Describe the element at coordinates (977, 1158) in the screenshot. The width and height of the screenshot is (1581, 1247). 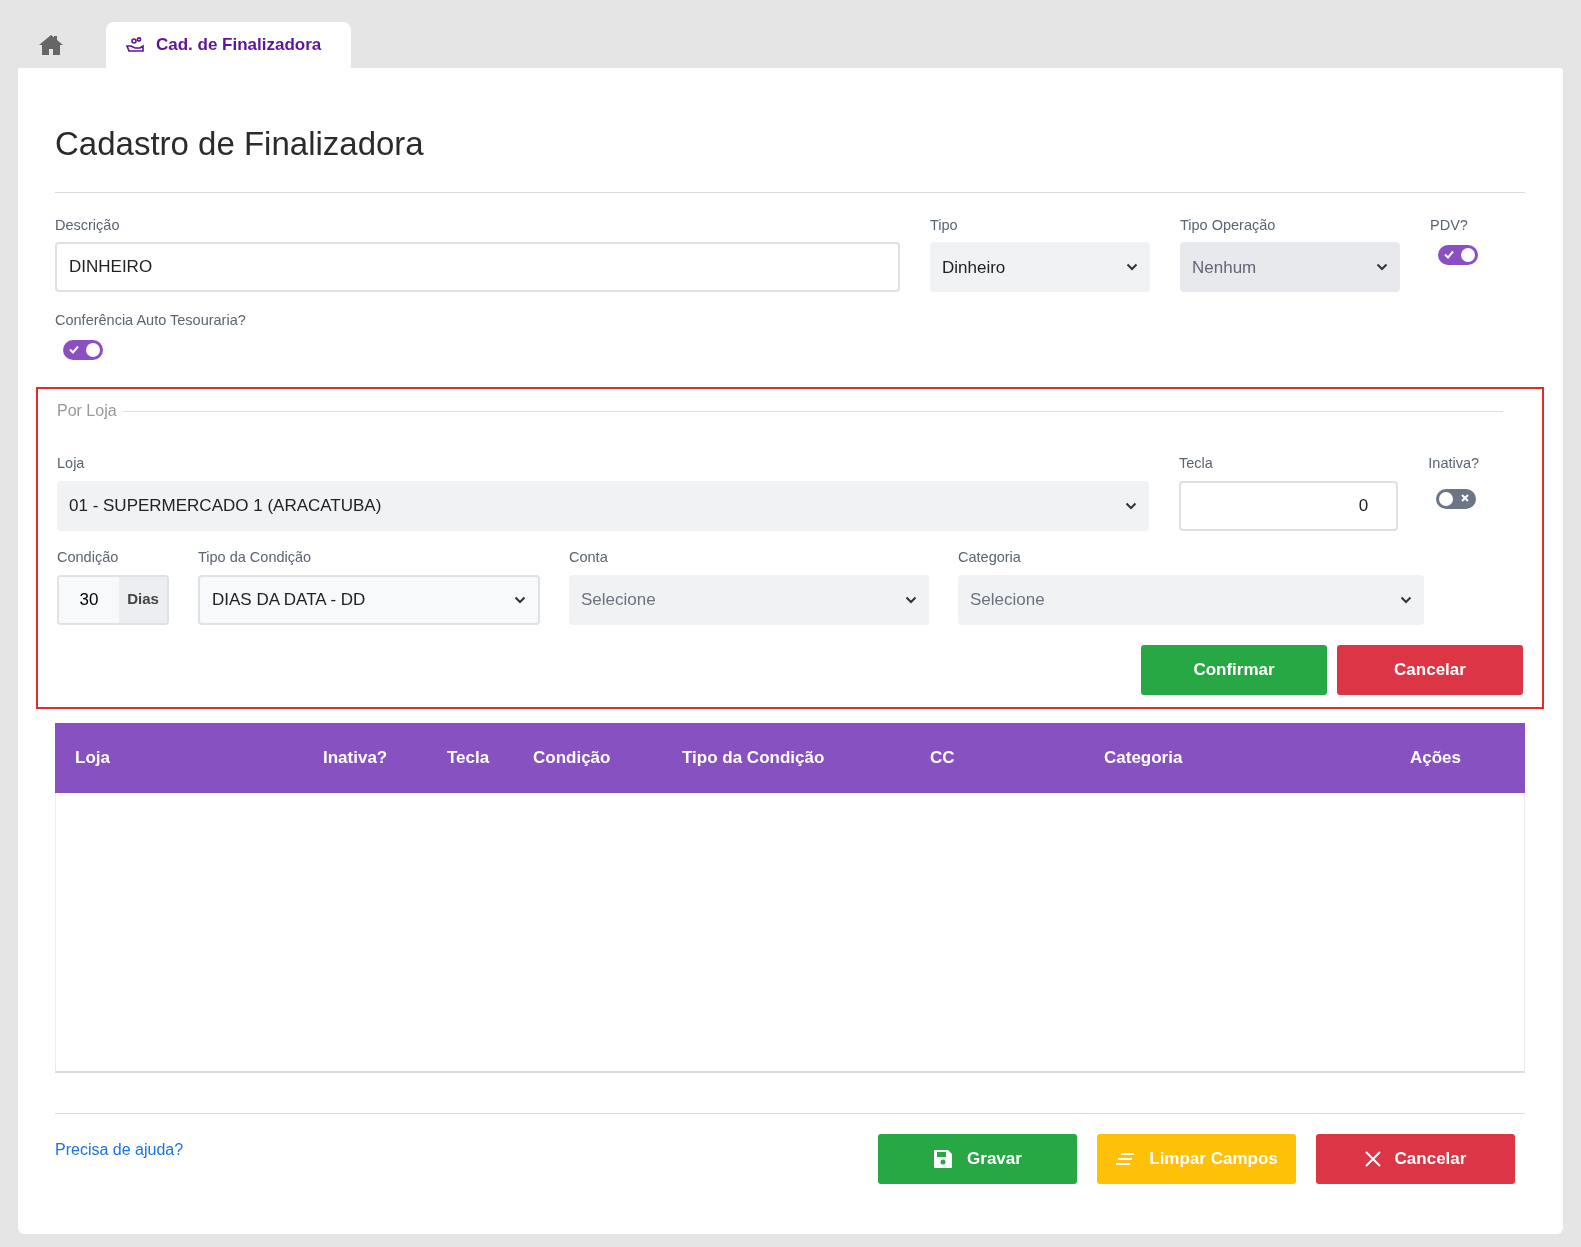
I see `save-button: Gravar` at that location.